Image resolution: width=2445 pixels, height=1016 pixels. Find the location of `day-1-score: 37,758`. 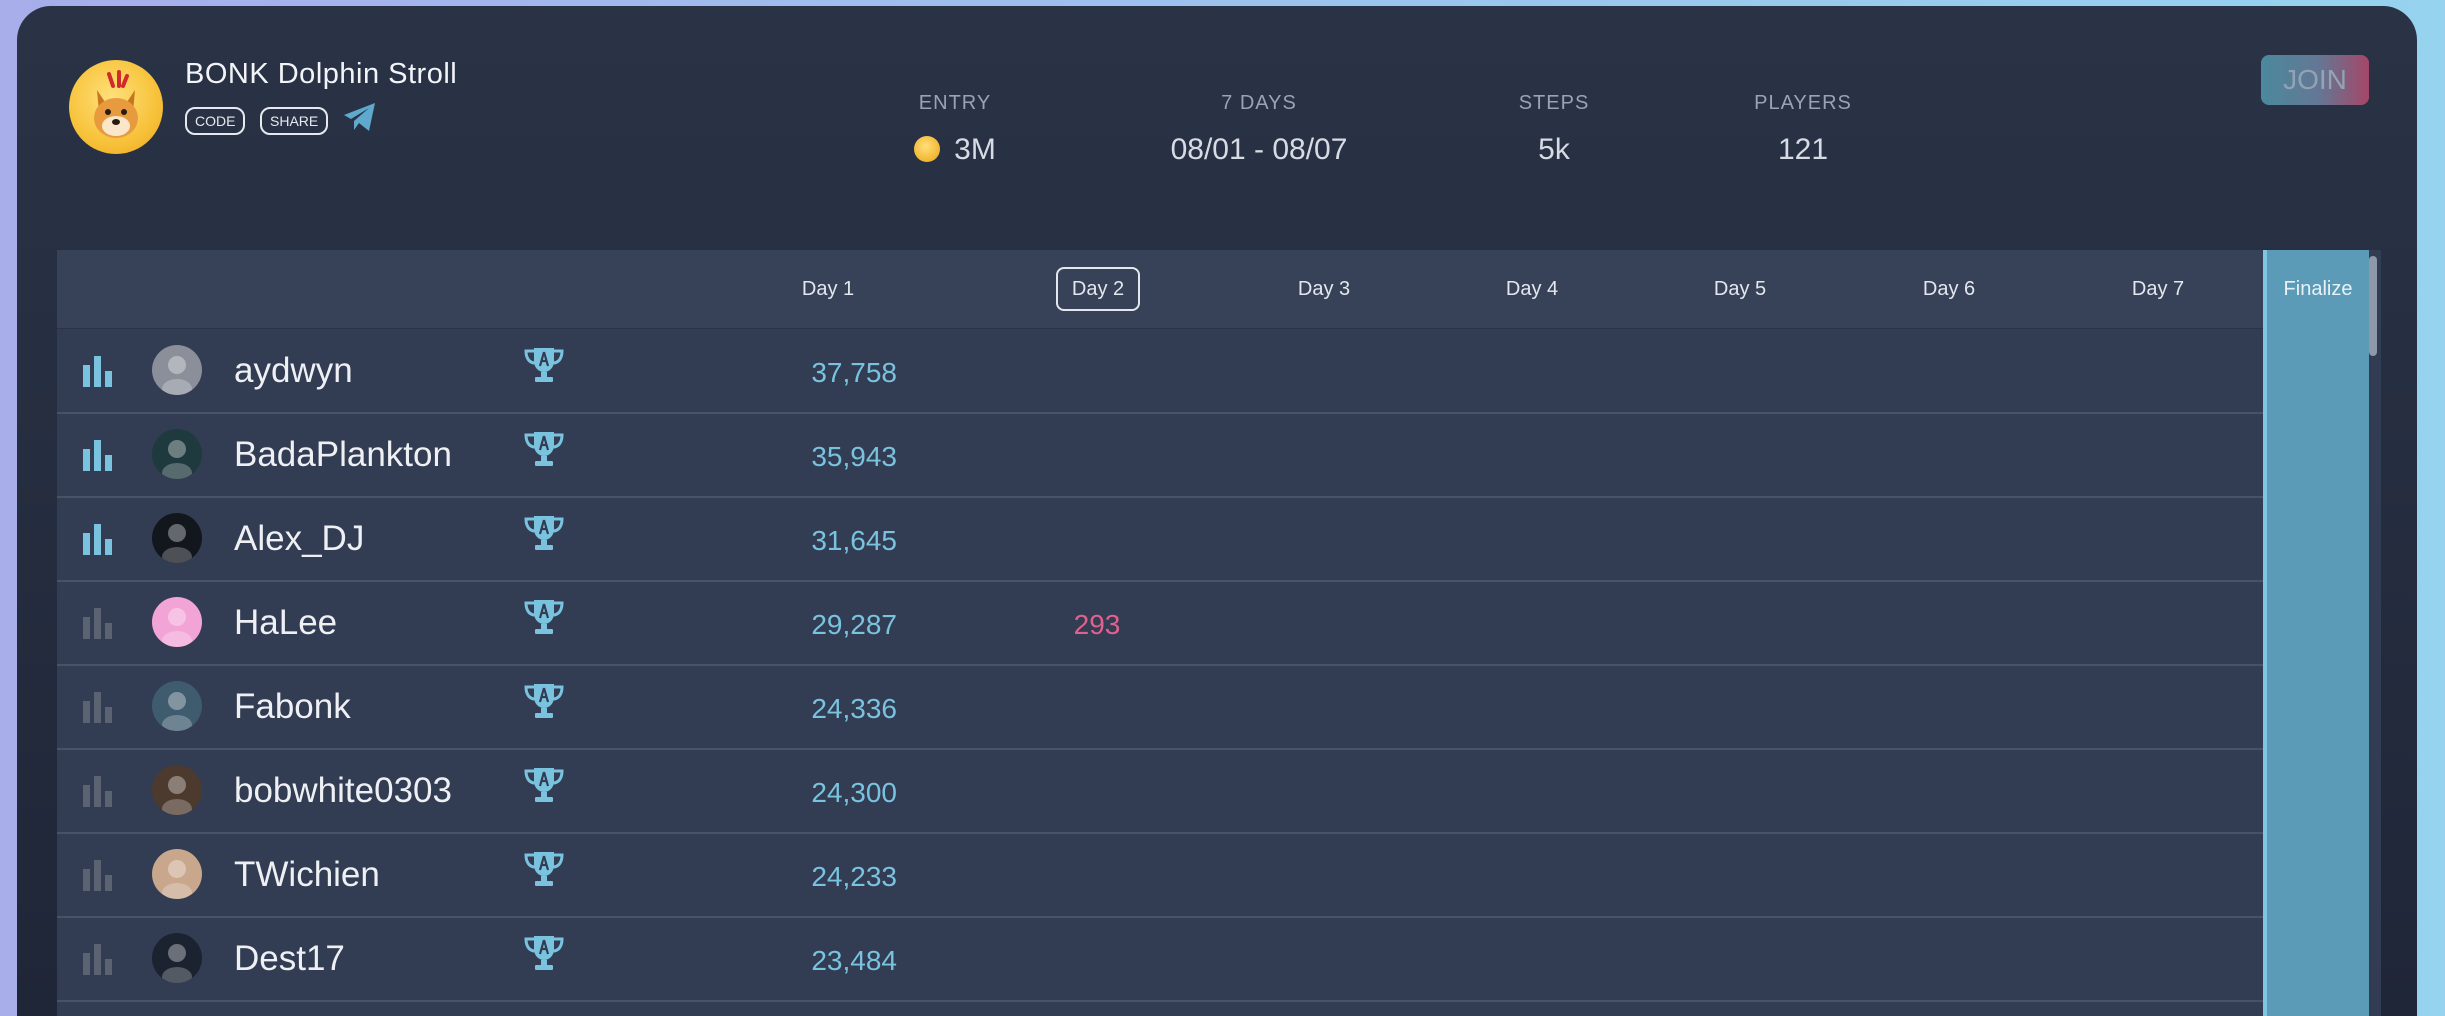

day-1-score: 37,758 is located at coordinates (854, 372).